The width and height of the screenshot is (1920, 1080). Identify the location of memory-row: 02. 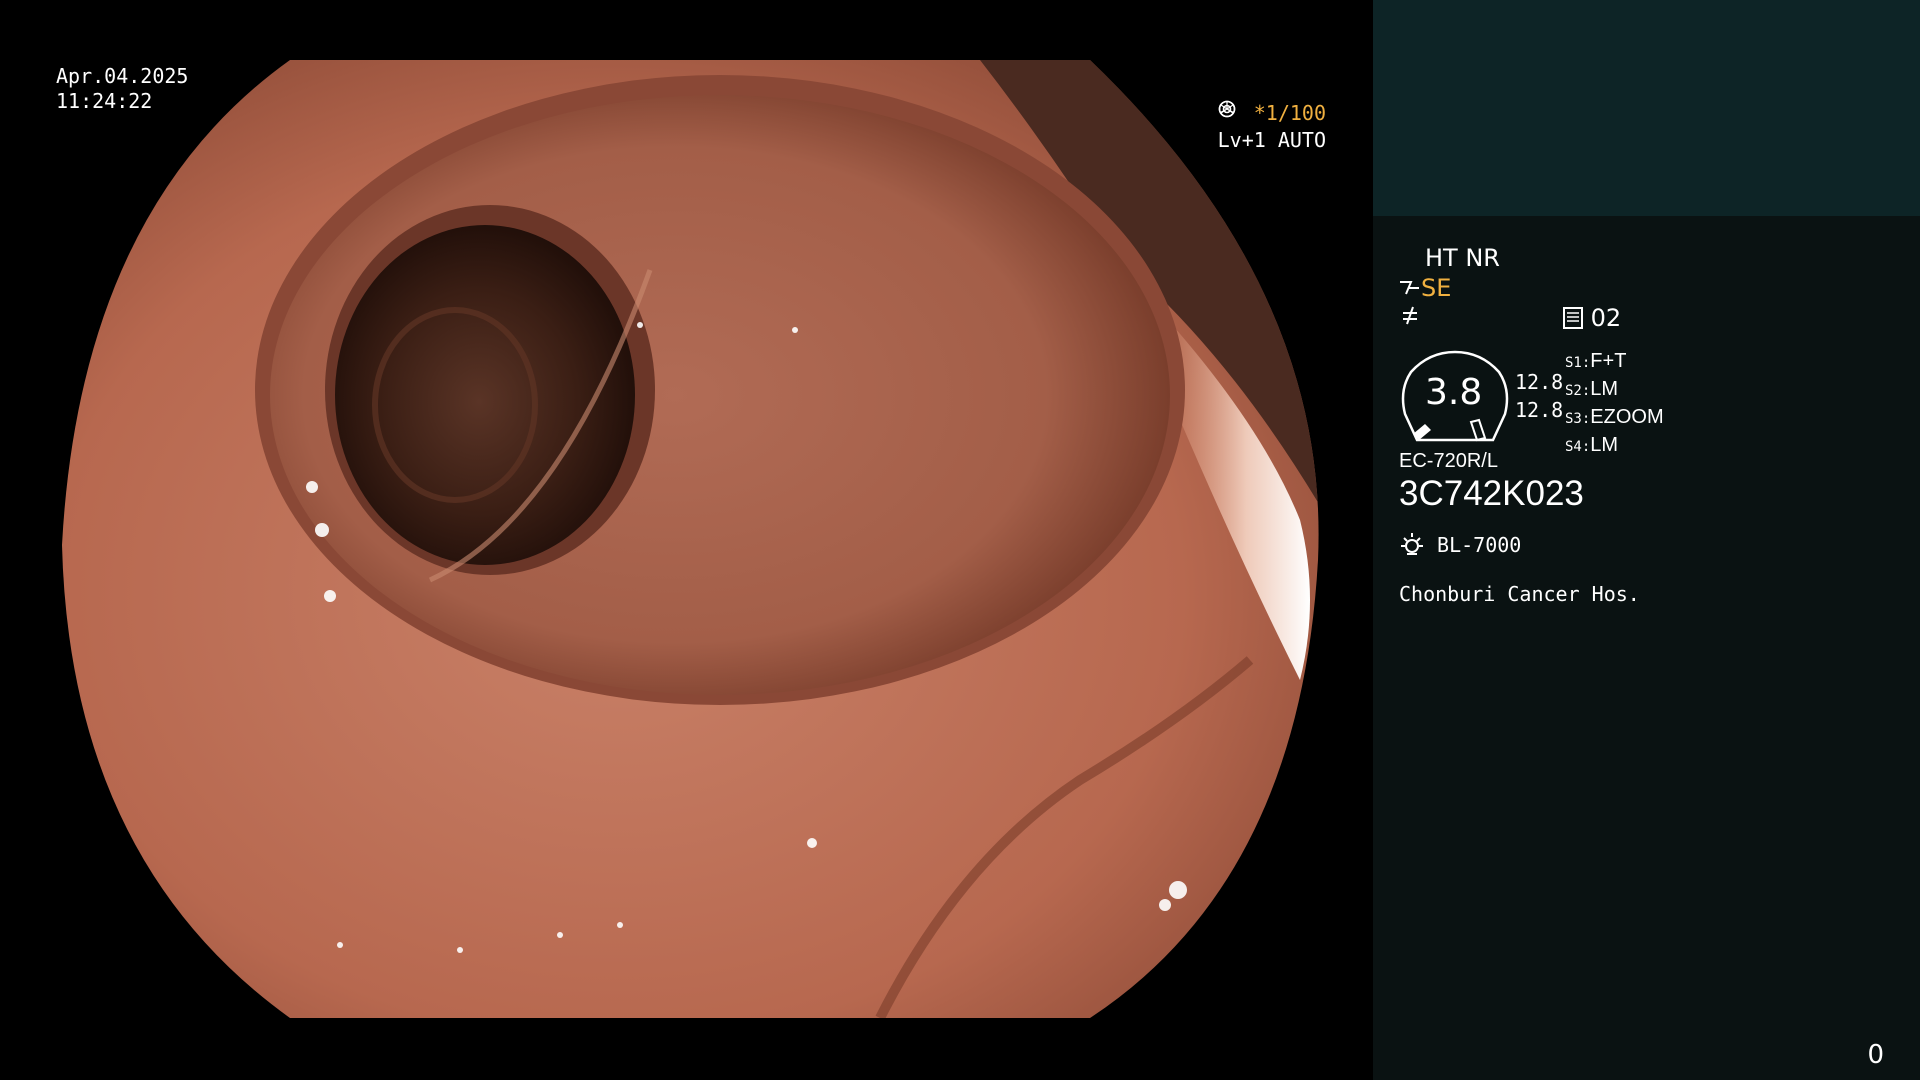
(1592, 318).